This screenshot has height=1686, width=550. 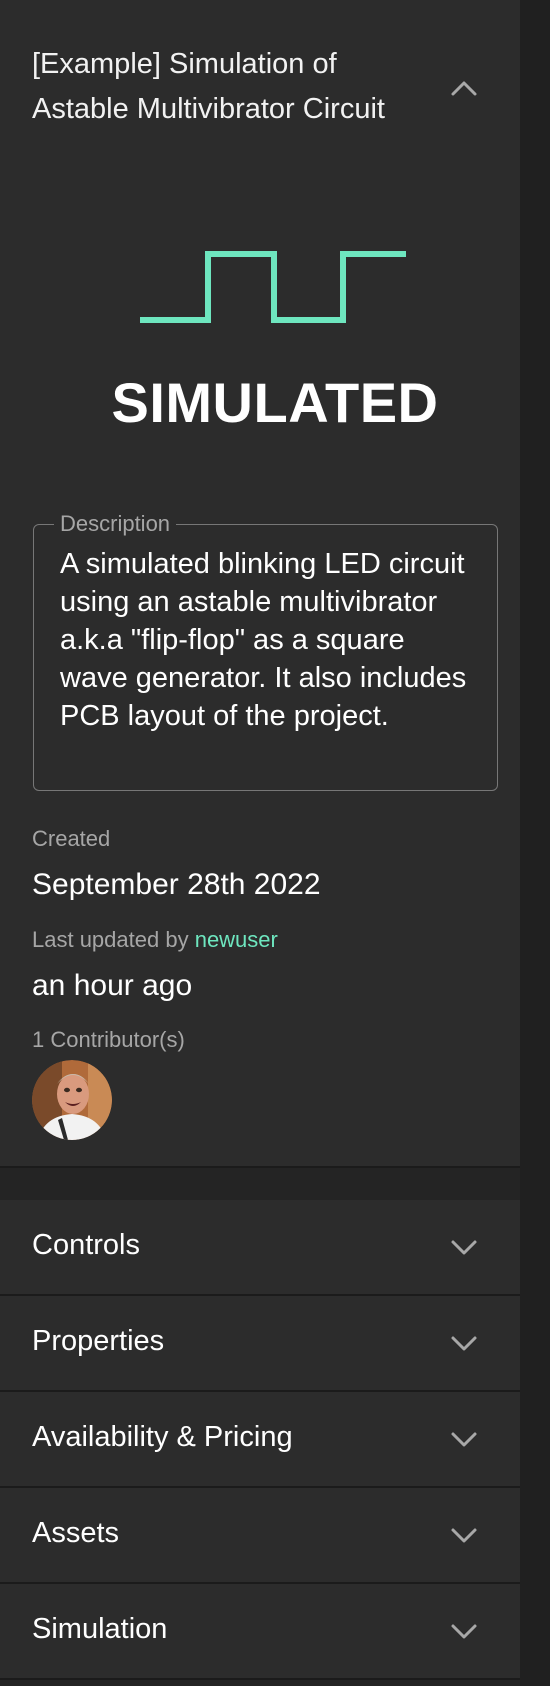 I want to click on updated-by-user-link: newuser, so click(x=236, y=939).